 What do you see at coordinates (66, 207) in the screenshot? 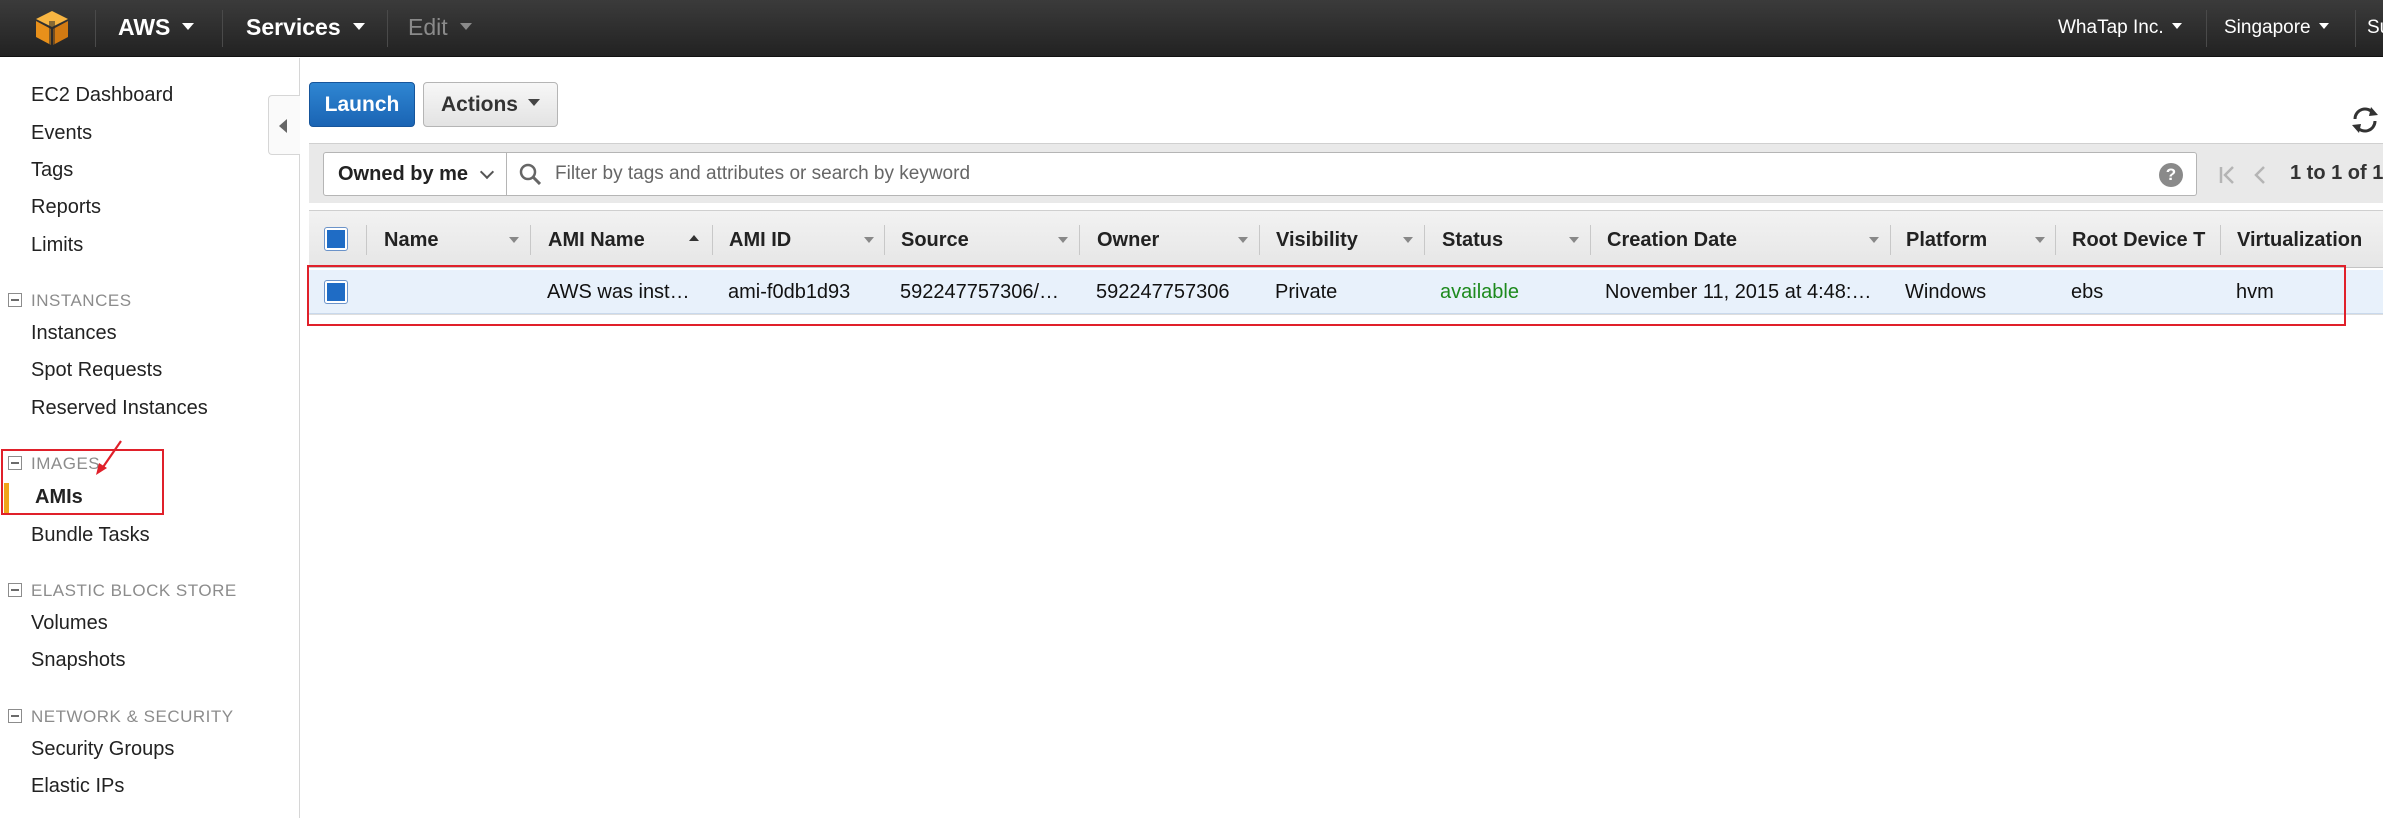
I see `sidebar-item-reports: Reports` at bounding box center [66, 207].